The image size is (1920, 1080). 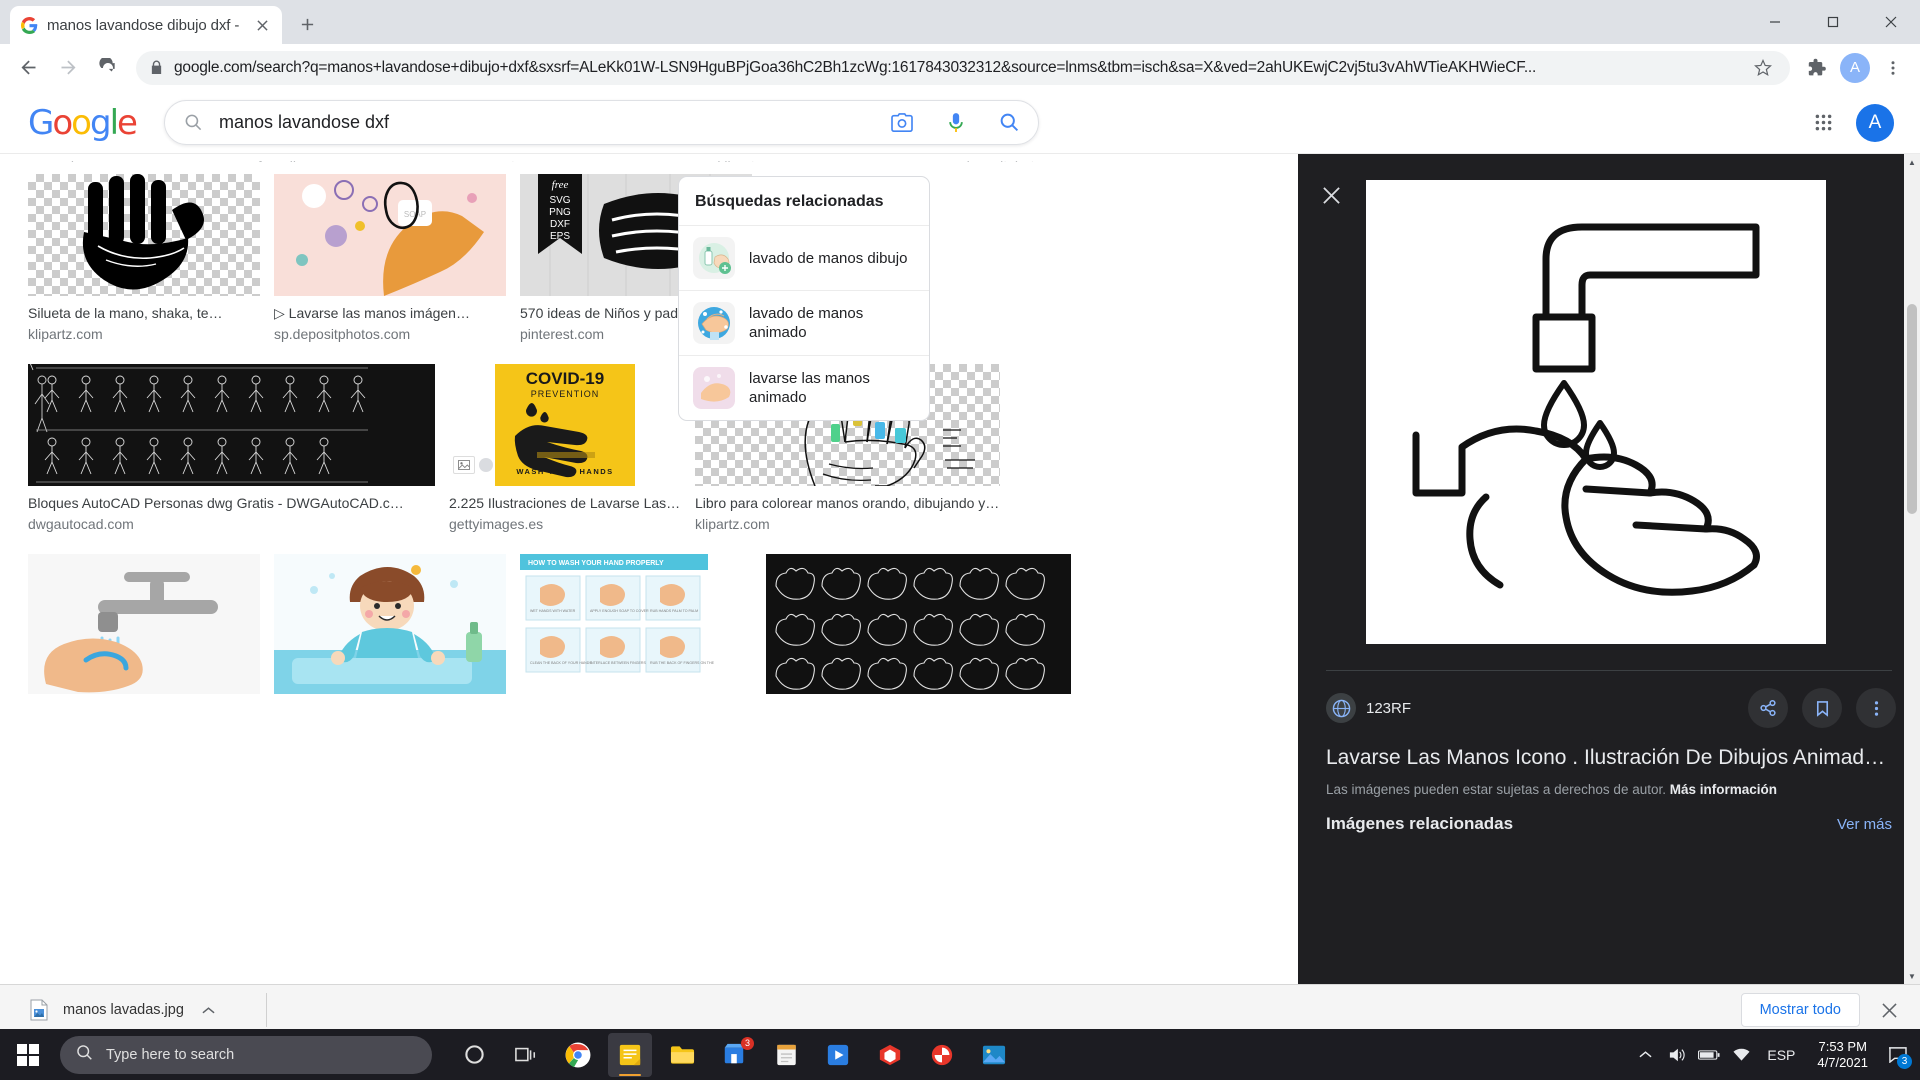 I want to click on extensions-icon, so click(x=1817, y=68).